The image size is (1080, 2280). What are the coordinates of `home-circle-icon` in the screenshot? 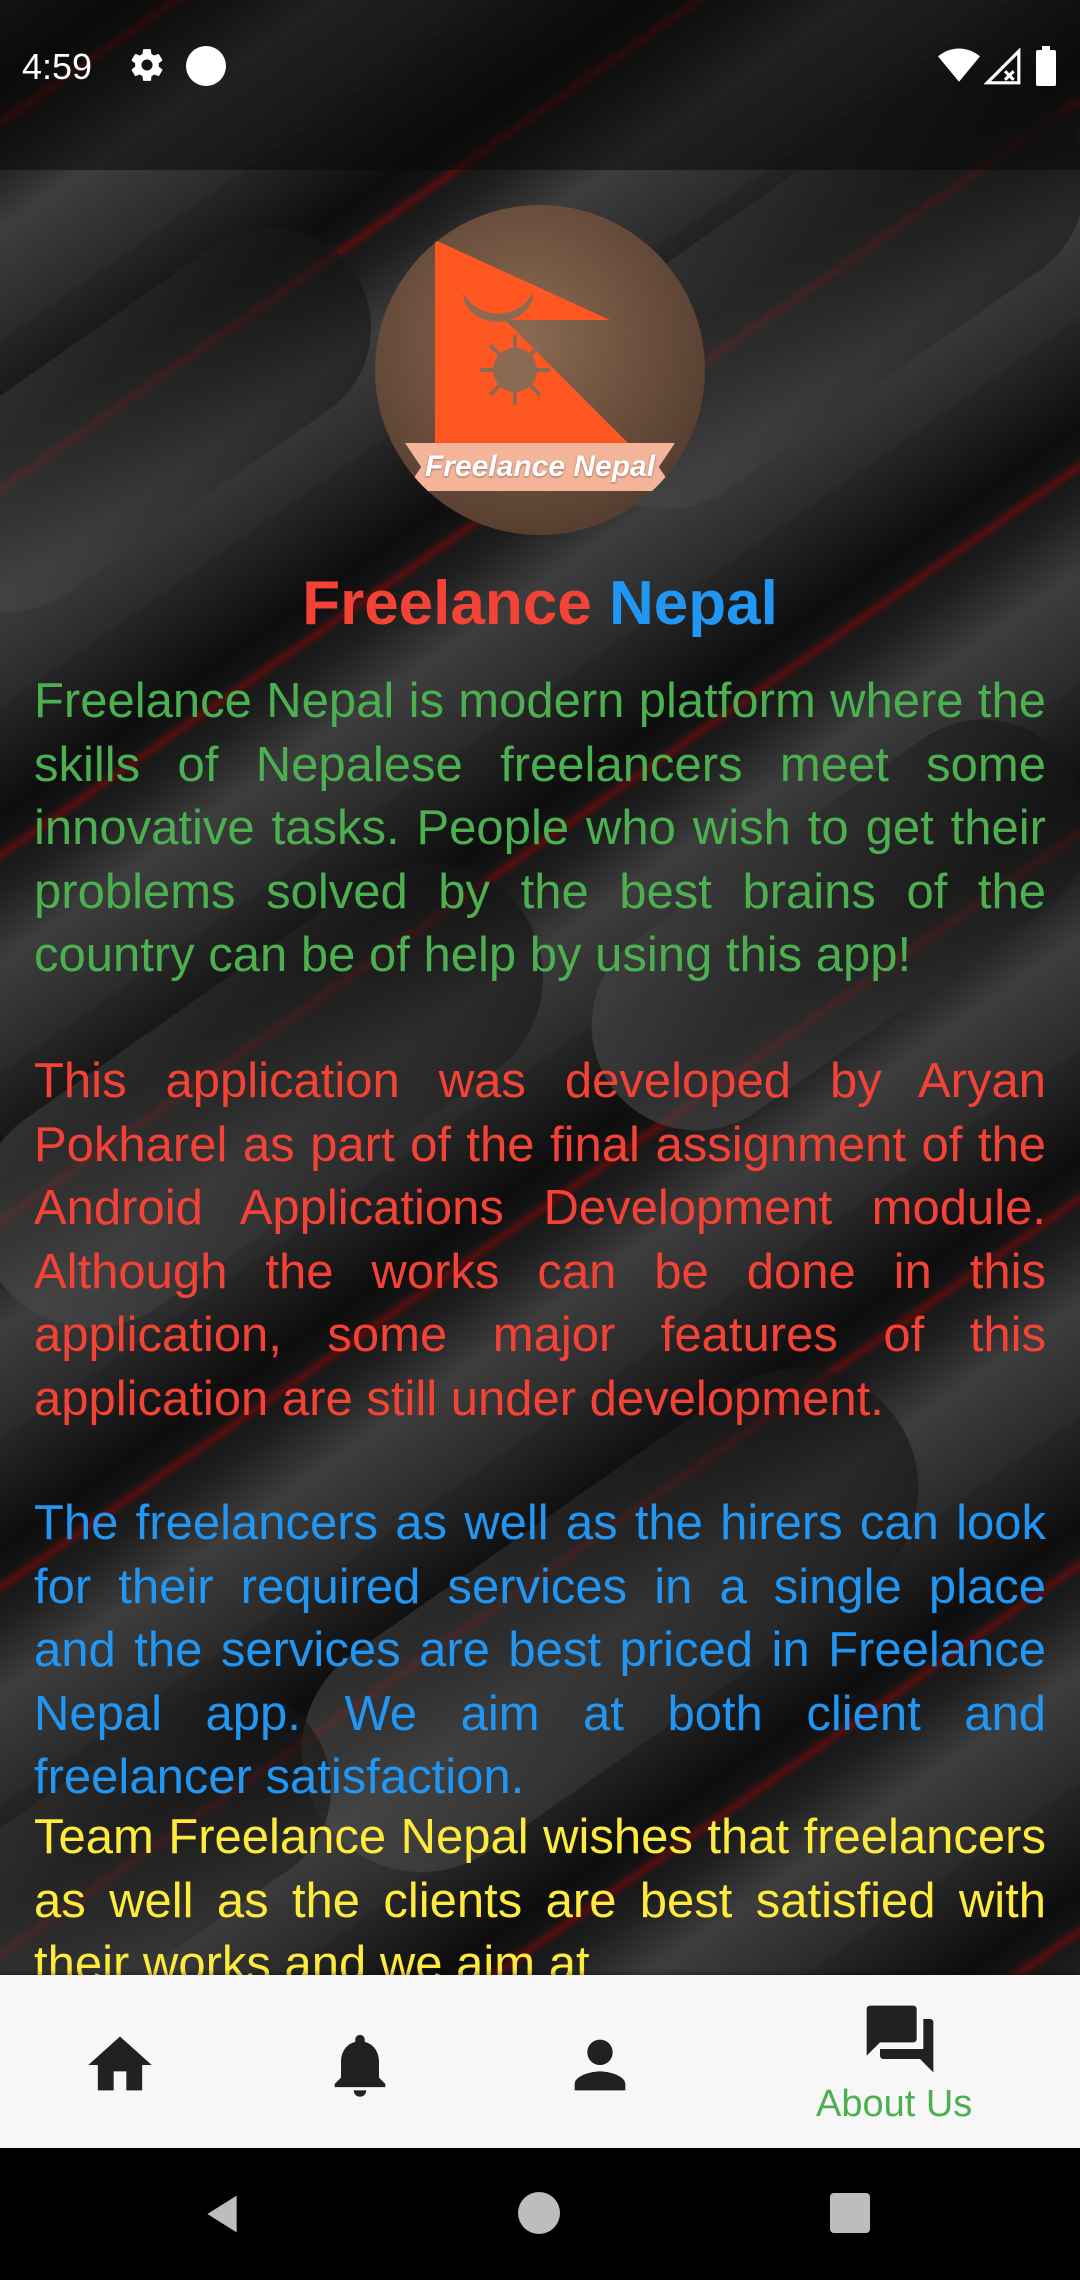 It's located at (539, 2213).